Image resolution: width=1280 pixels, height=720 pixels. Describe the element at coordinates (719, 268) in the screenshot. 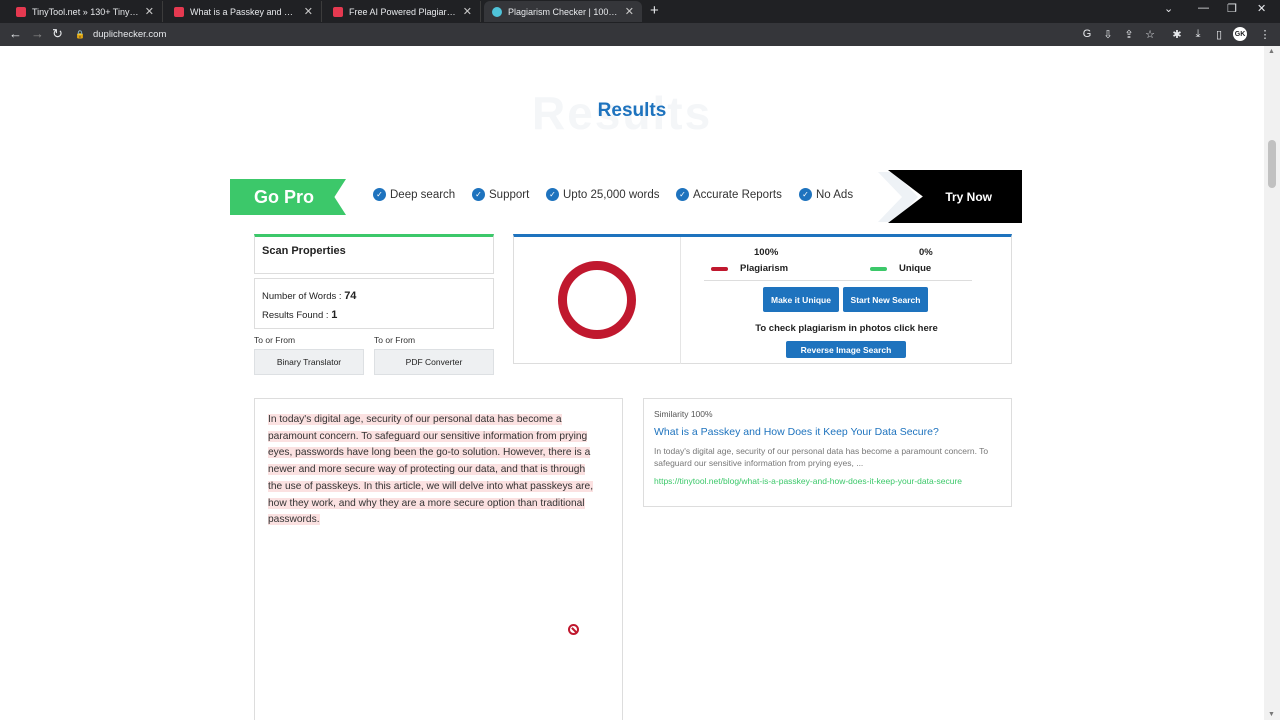

I see `plagiarism-swatch` at that location.